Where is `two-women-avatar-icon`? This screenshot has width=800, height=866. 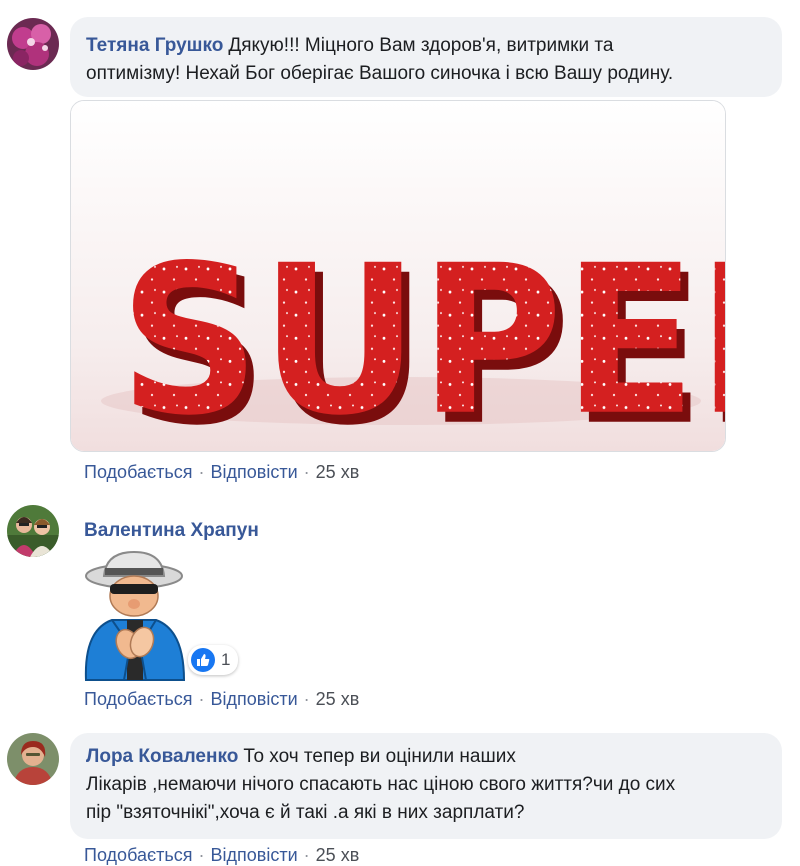
two-women-avatar-icon is located at coordinates (33, 531).